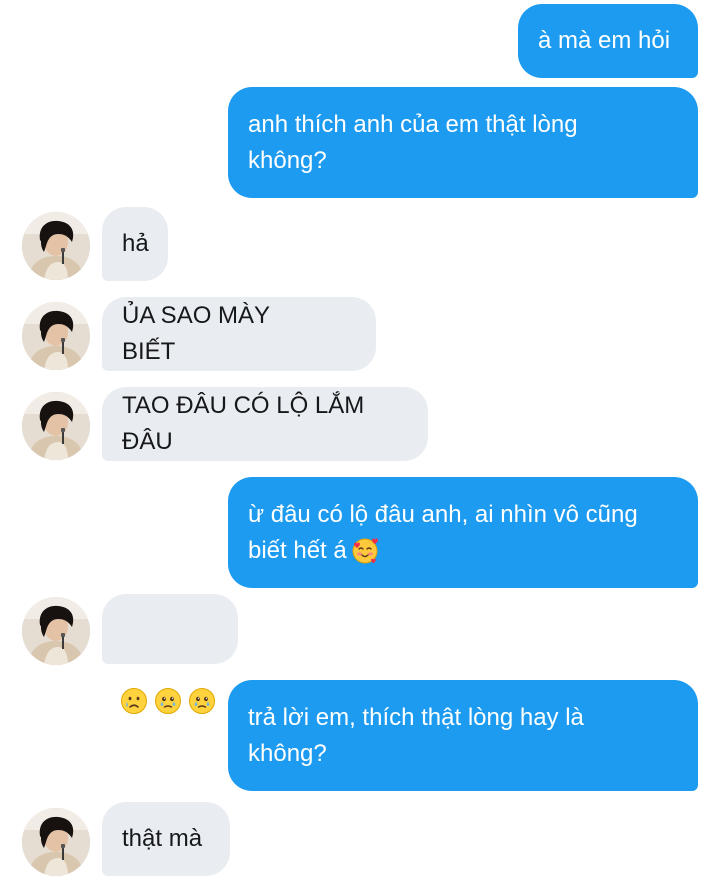  Describe the element at coordinates (604, 40) in the screenshot. I see `message-text: à mà em hỏi` at that location.